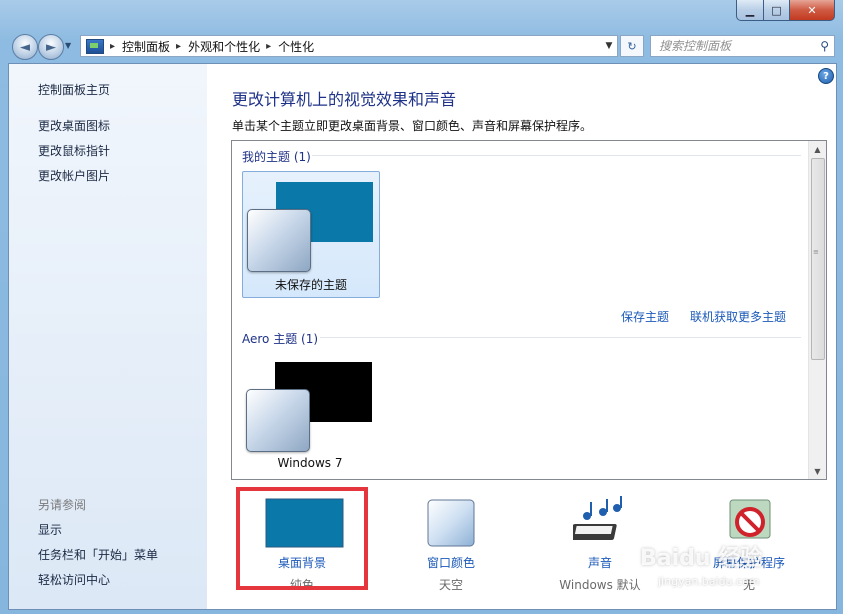 This screenshot has height=614, width=843. What do you see at coordinates (280, 339) in the screenshot?
I see `aero-themes-heading: Aero 主题 (1)` at bounding box center [280, 339].